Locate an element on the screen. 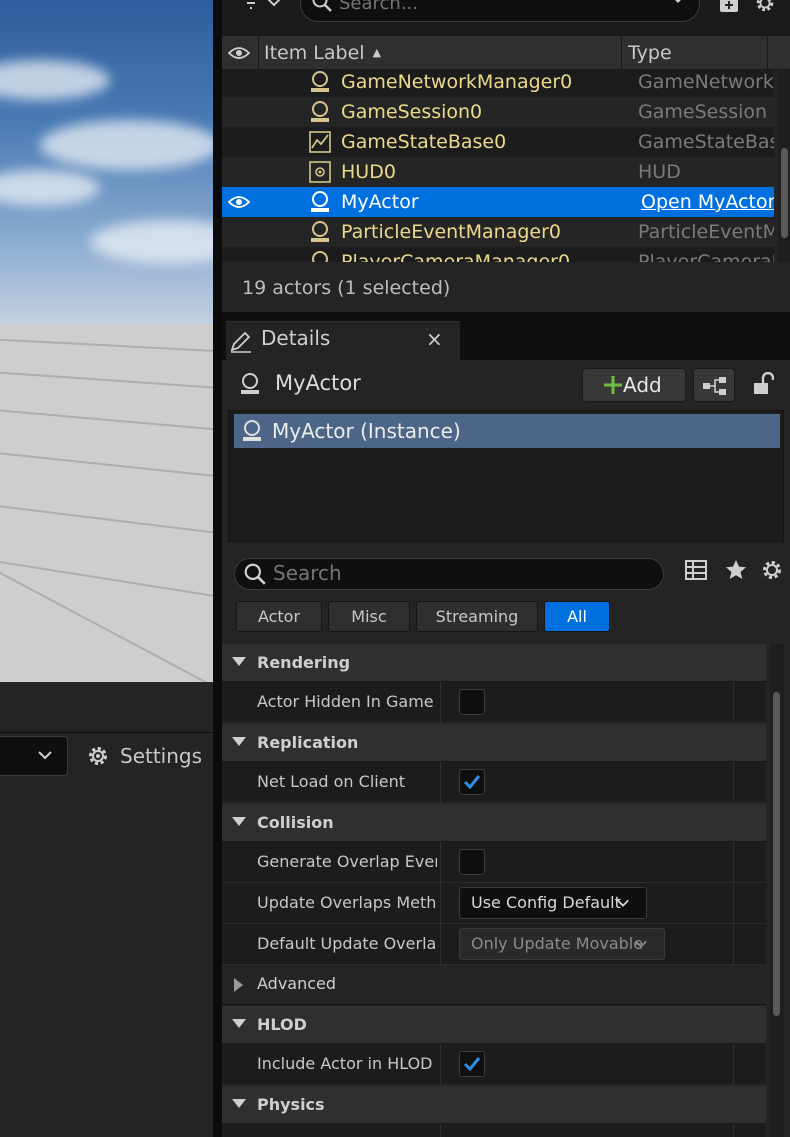  sort-ascending-icon: ▲ is located at coordinates (377, 52).